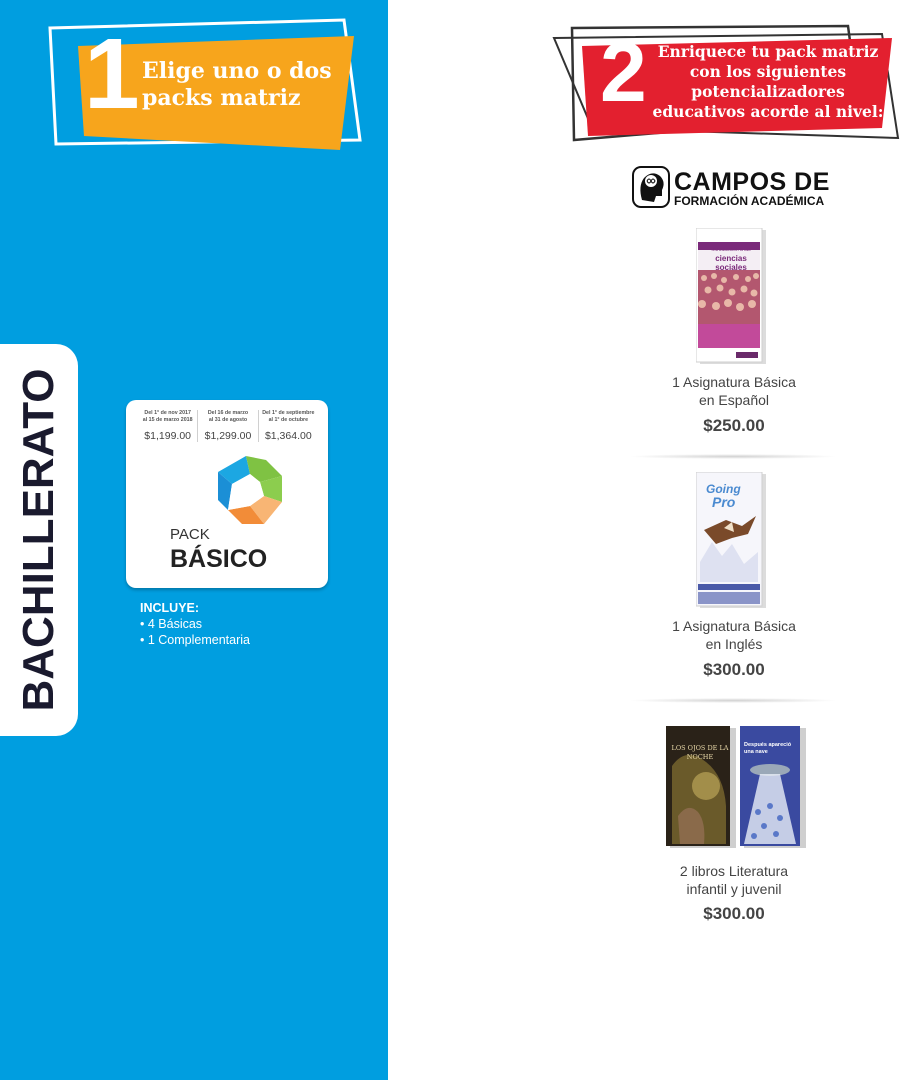  I want to click on price-period: Del 1° de nov 2017 al 15 de marzo 2018, so click(167, 417).